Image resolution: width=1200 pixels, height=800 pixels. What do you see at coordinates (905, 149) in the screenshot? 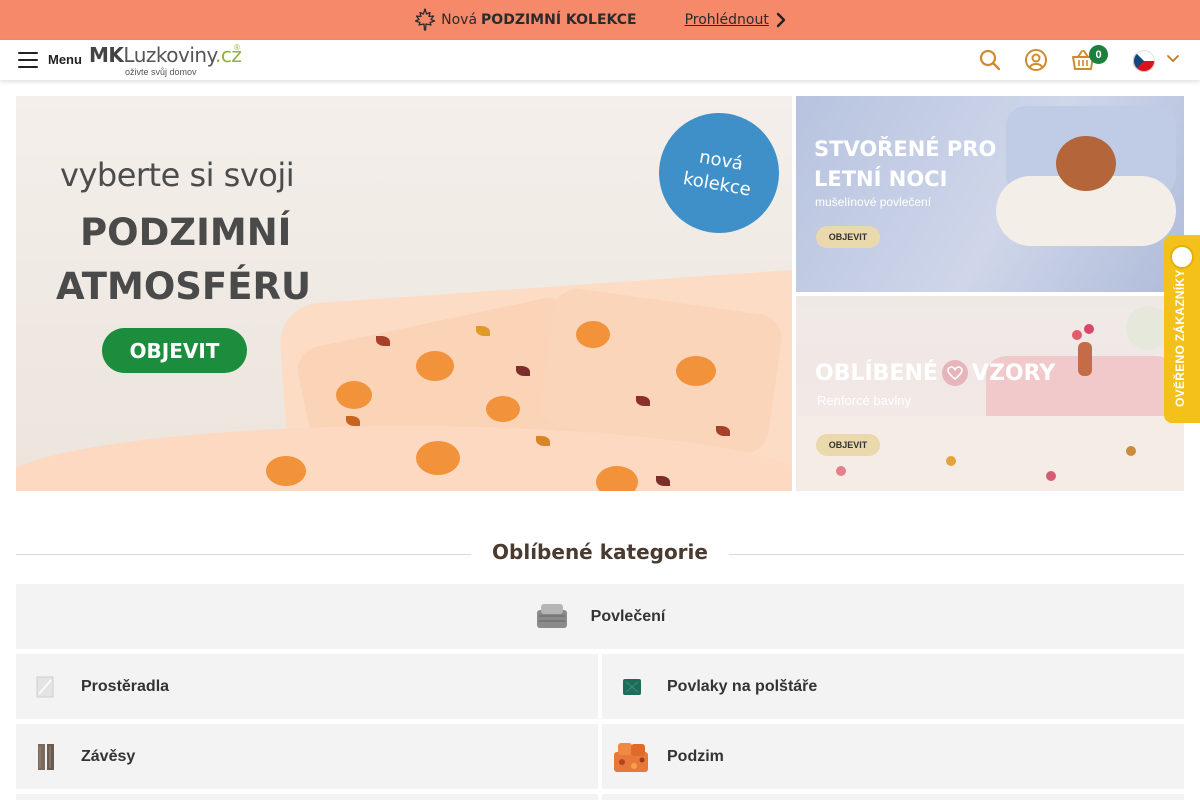
I see `banner-summer-line1: STVOŘENÉ PRO` at bounding box center [905, 149].